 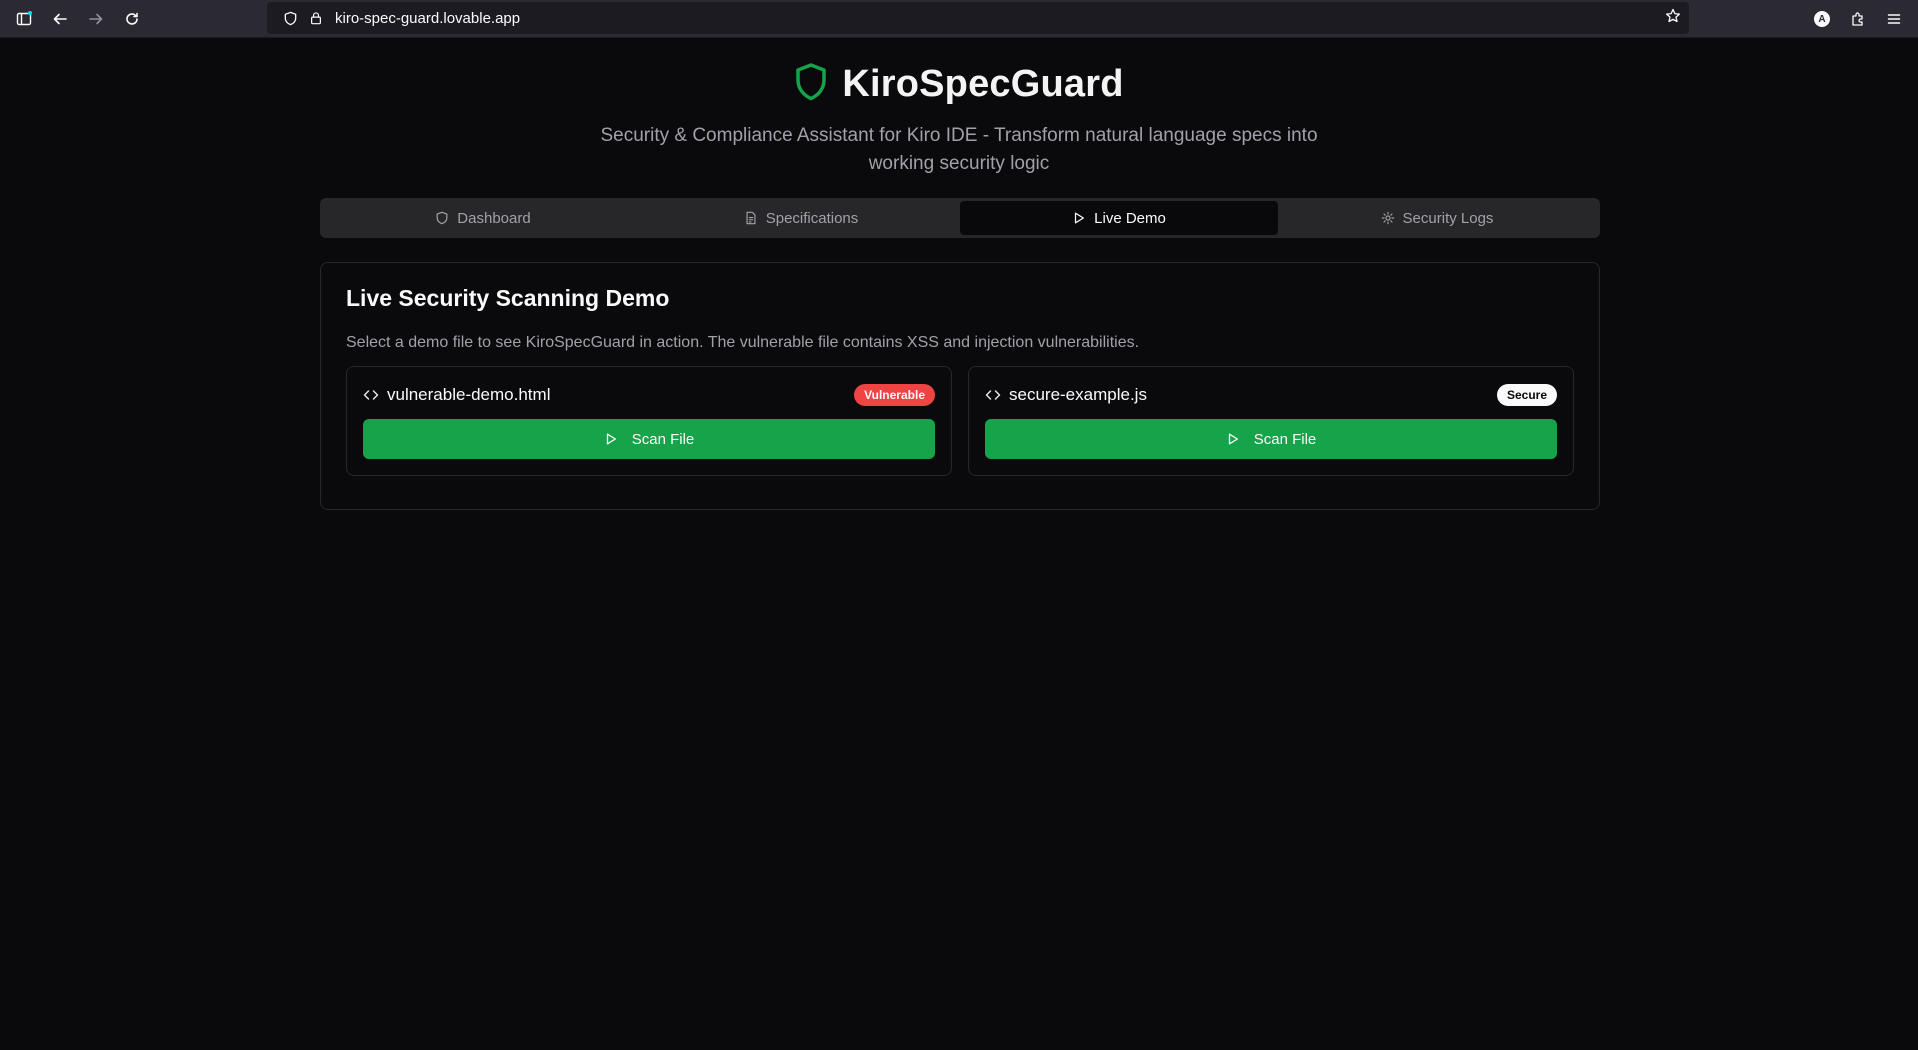 What do you see at coordinates (290, 18) in the screenshot?
I see `tracking-shield-icon` at bounding box center [290, 18].